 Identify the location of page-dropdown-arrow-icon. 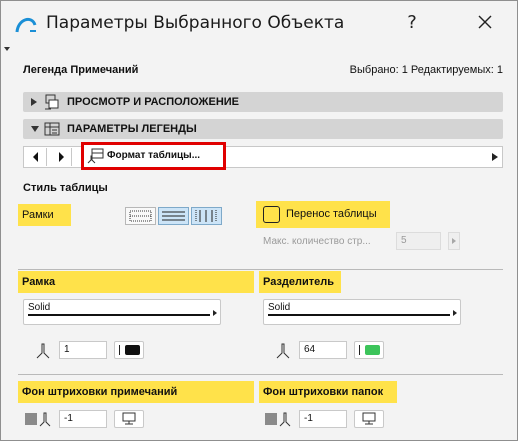
(495, 157).